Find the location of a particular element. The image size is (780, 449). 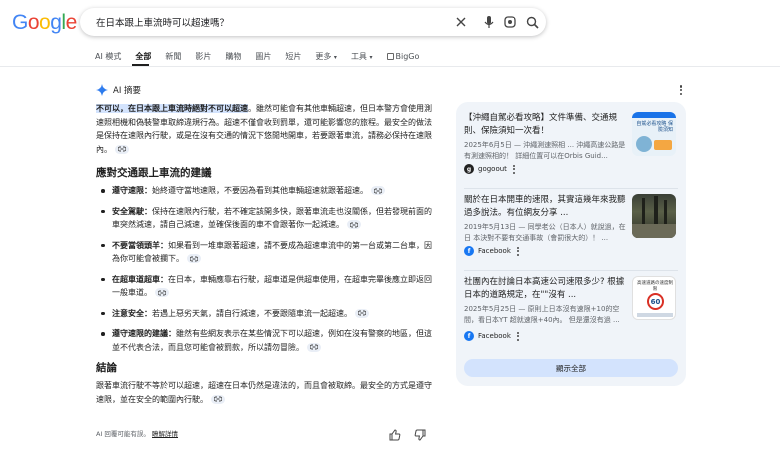

ai-overview-header: AI 摘要 is located at coordinates (118, 90).